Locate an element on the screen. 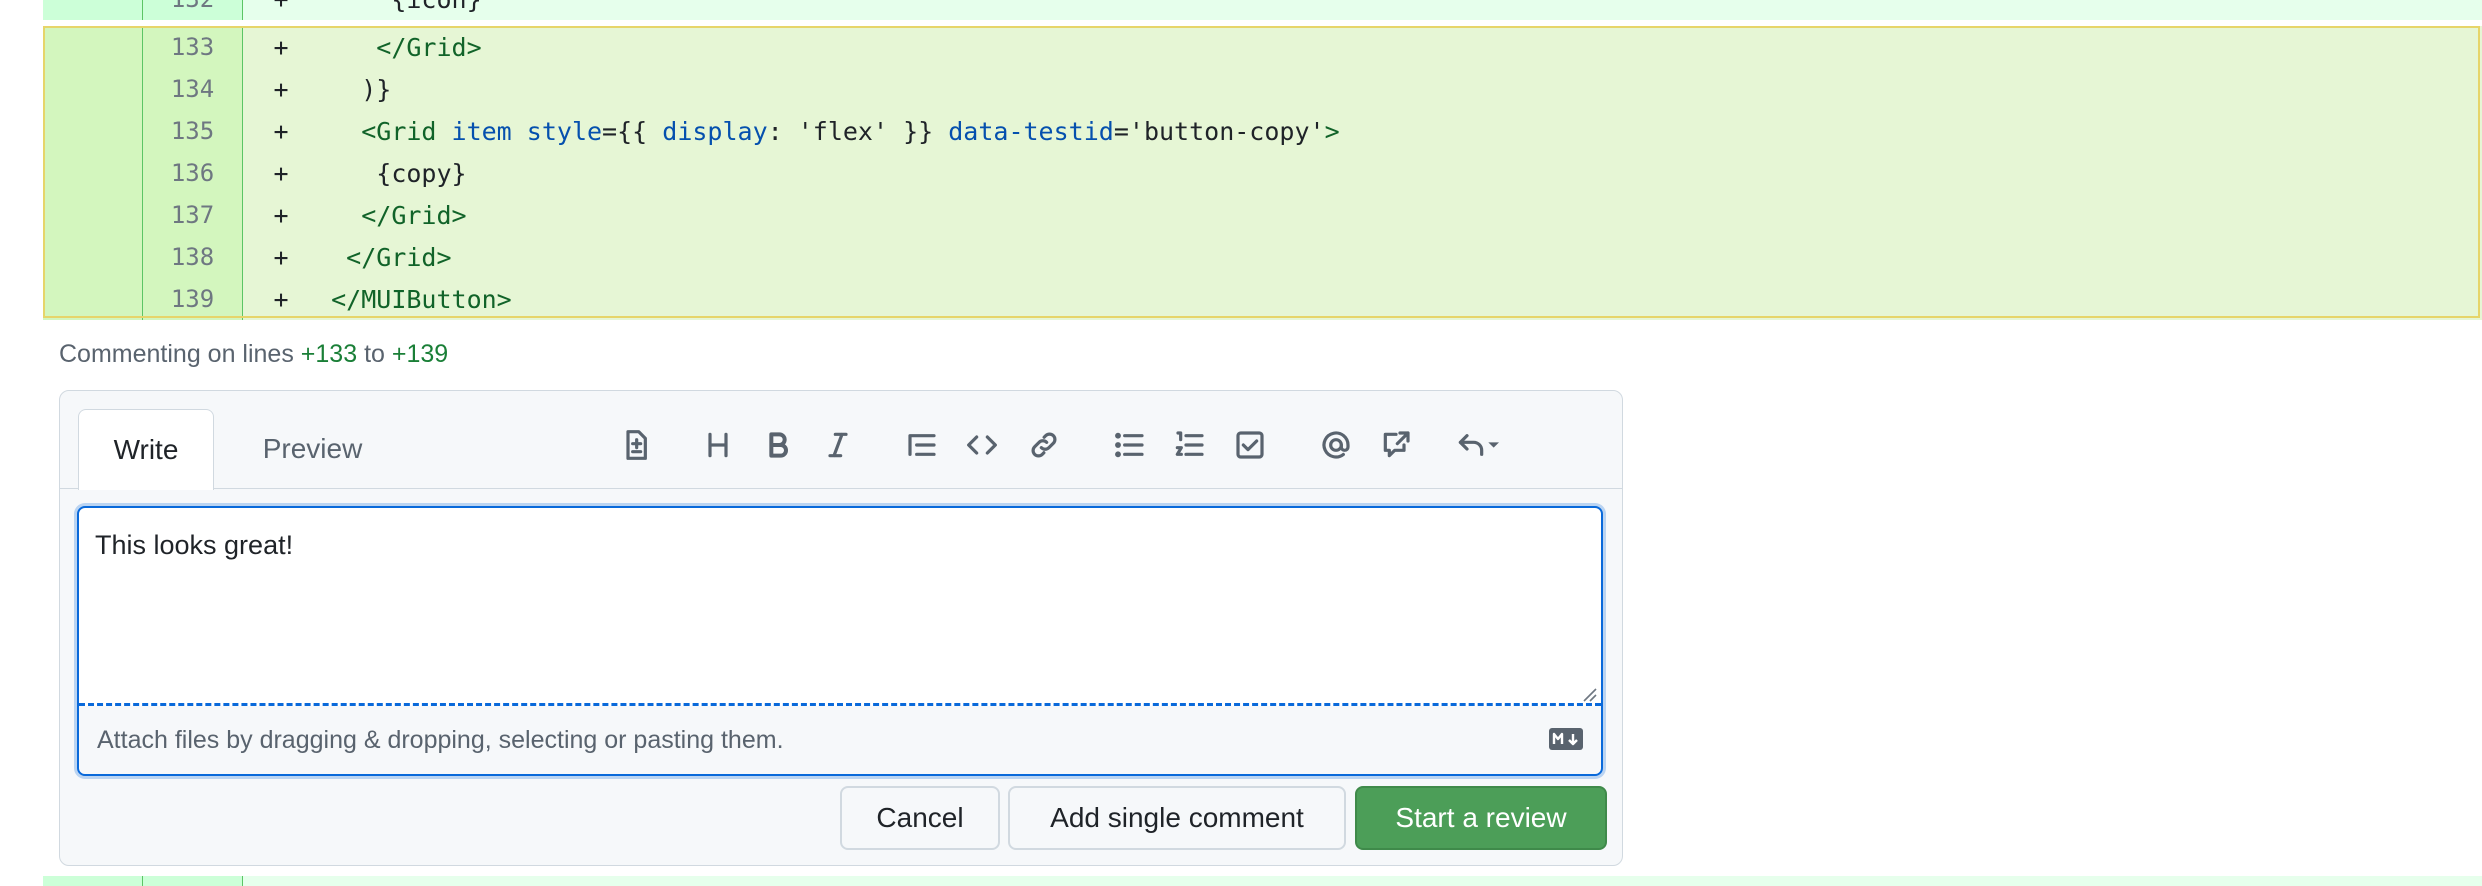  add-suggestion-icon is located at coordinates (636, 445).